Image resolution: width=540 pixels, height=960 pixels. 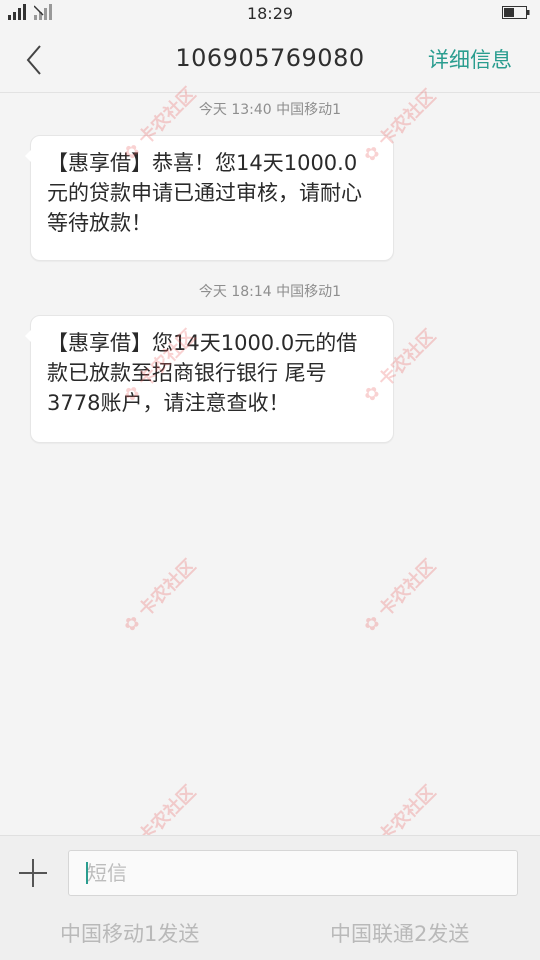 What do you see at coordinates (270, 60) in the screenshot?
I see `conversation-header: 106905769080 详细信息` at bounding box center [270, 60].